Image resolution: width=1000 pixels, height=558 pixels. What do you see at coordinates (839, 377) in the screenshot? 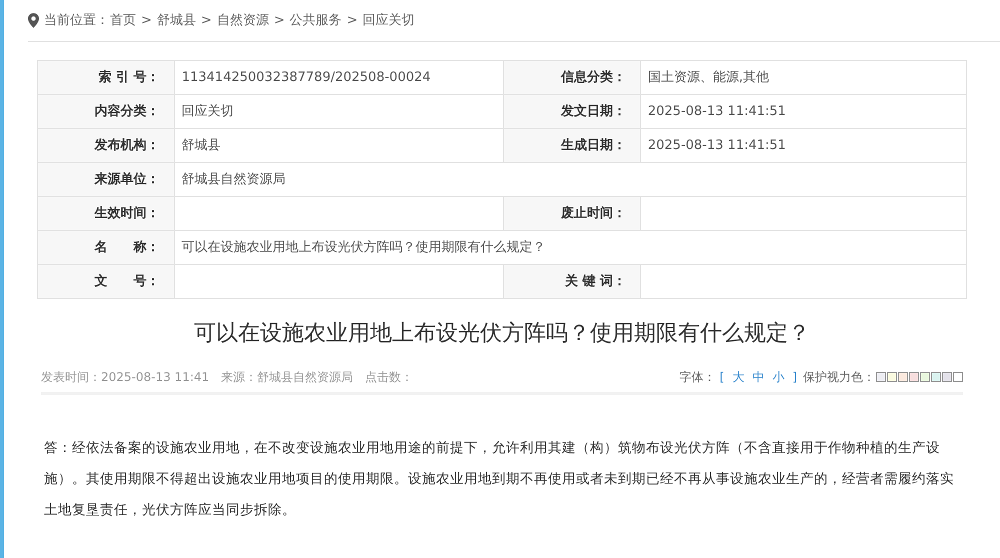
I see `eye-color-label: 保护视力色：` at bounding box center [839, 377].